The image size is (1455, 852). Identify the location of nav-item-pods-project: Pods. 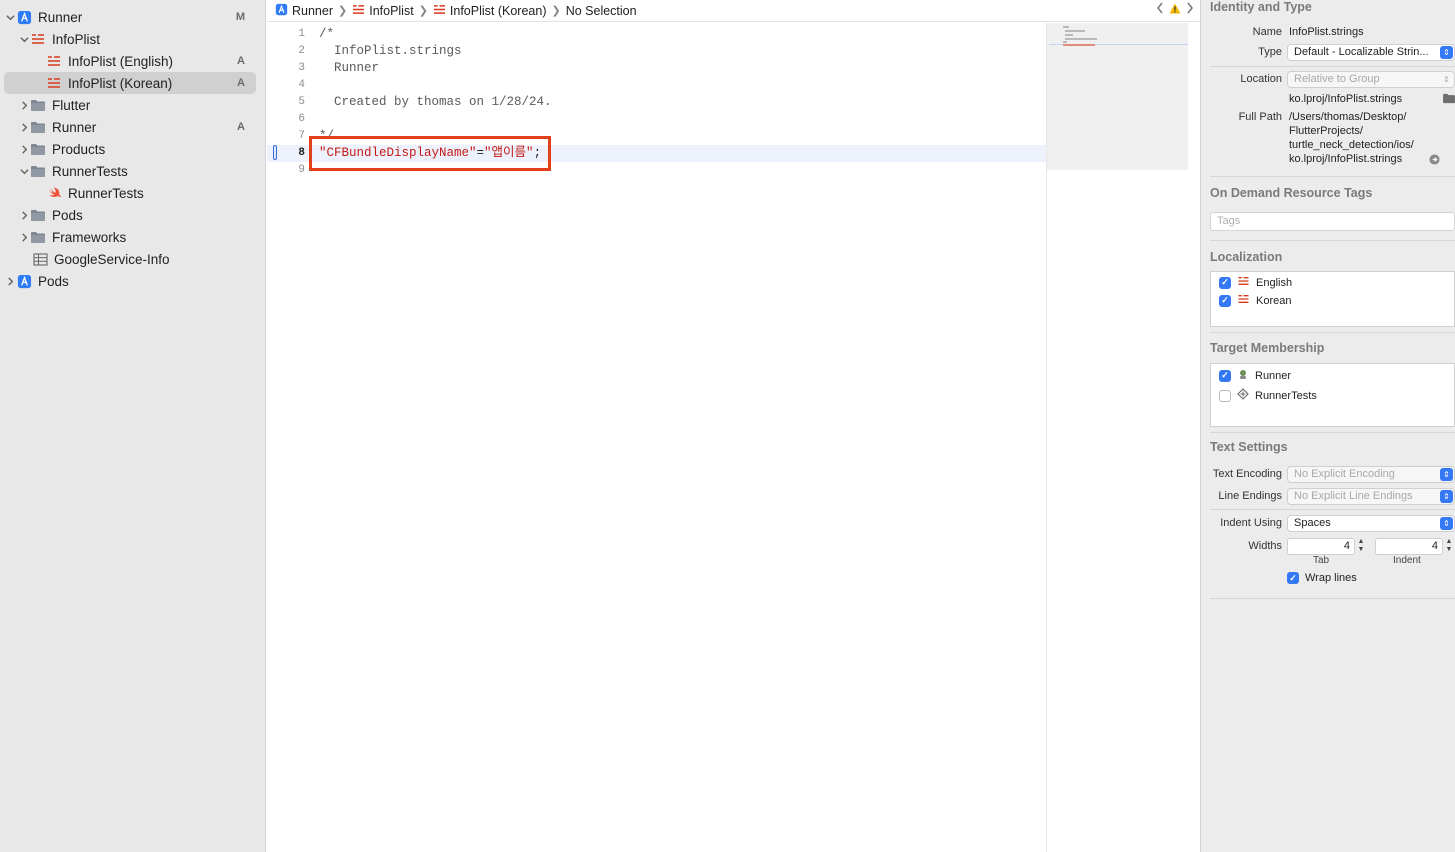
(130, 281).